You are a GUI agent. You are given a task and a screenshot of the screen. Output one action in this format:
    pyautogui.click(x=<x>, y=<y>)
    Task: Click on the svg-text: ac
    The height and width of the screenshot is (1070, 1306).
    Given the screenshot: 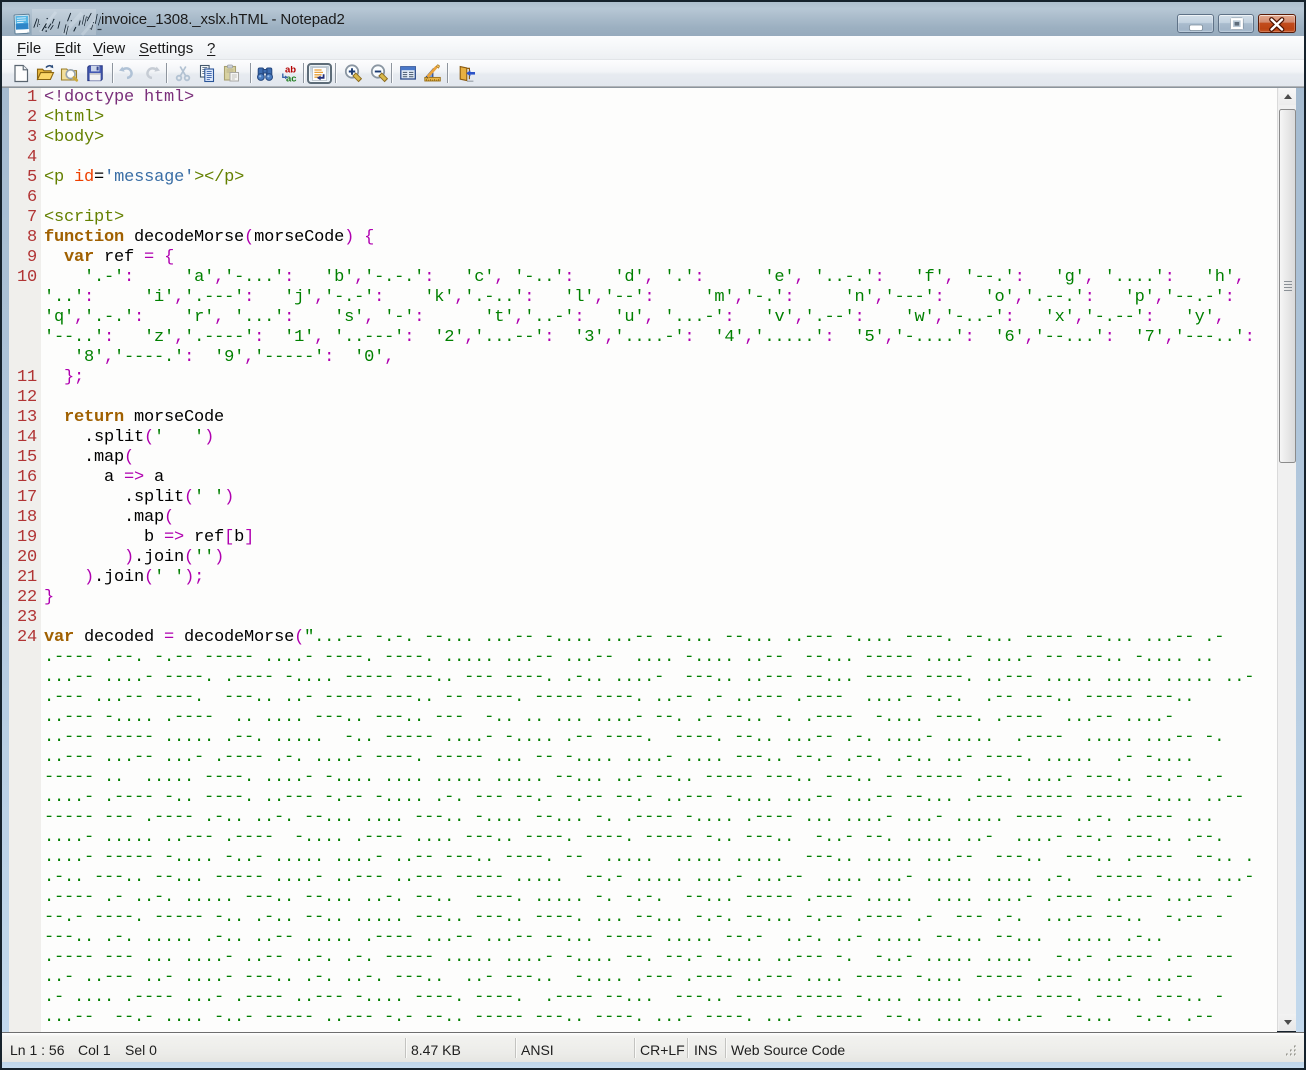 What is the action you would take?
    pyautogui.click(x=291, y=79)
    